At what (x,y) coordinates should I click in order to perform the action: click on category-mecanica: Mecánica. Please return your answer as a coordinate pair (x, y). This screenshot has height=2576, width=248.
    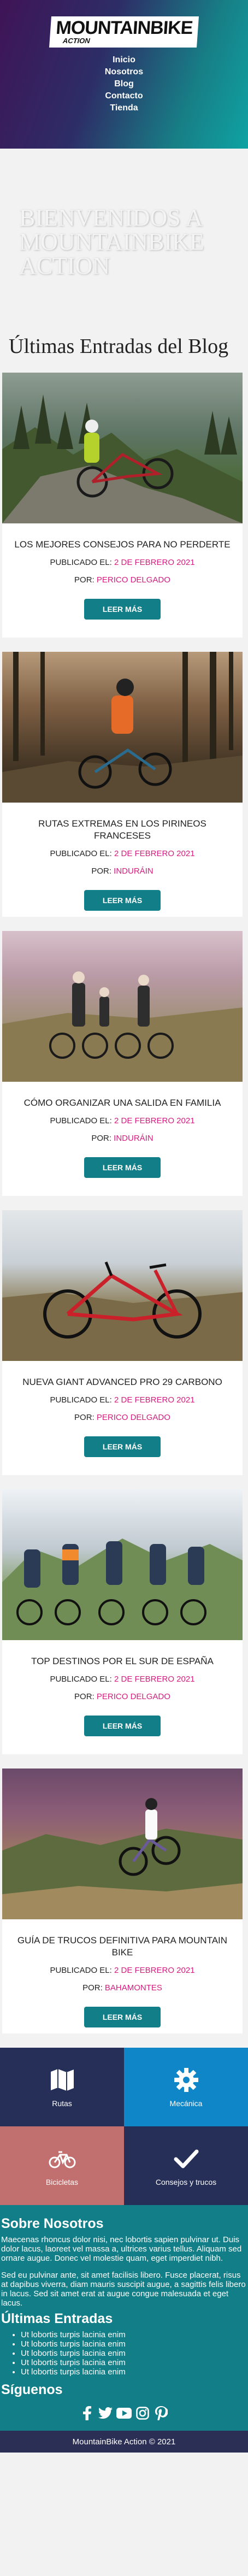
    Looking at the image, I should click on (186, 2087).